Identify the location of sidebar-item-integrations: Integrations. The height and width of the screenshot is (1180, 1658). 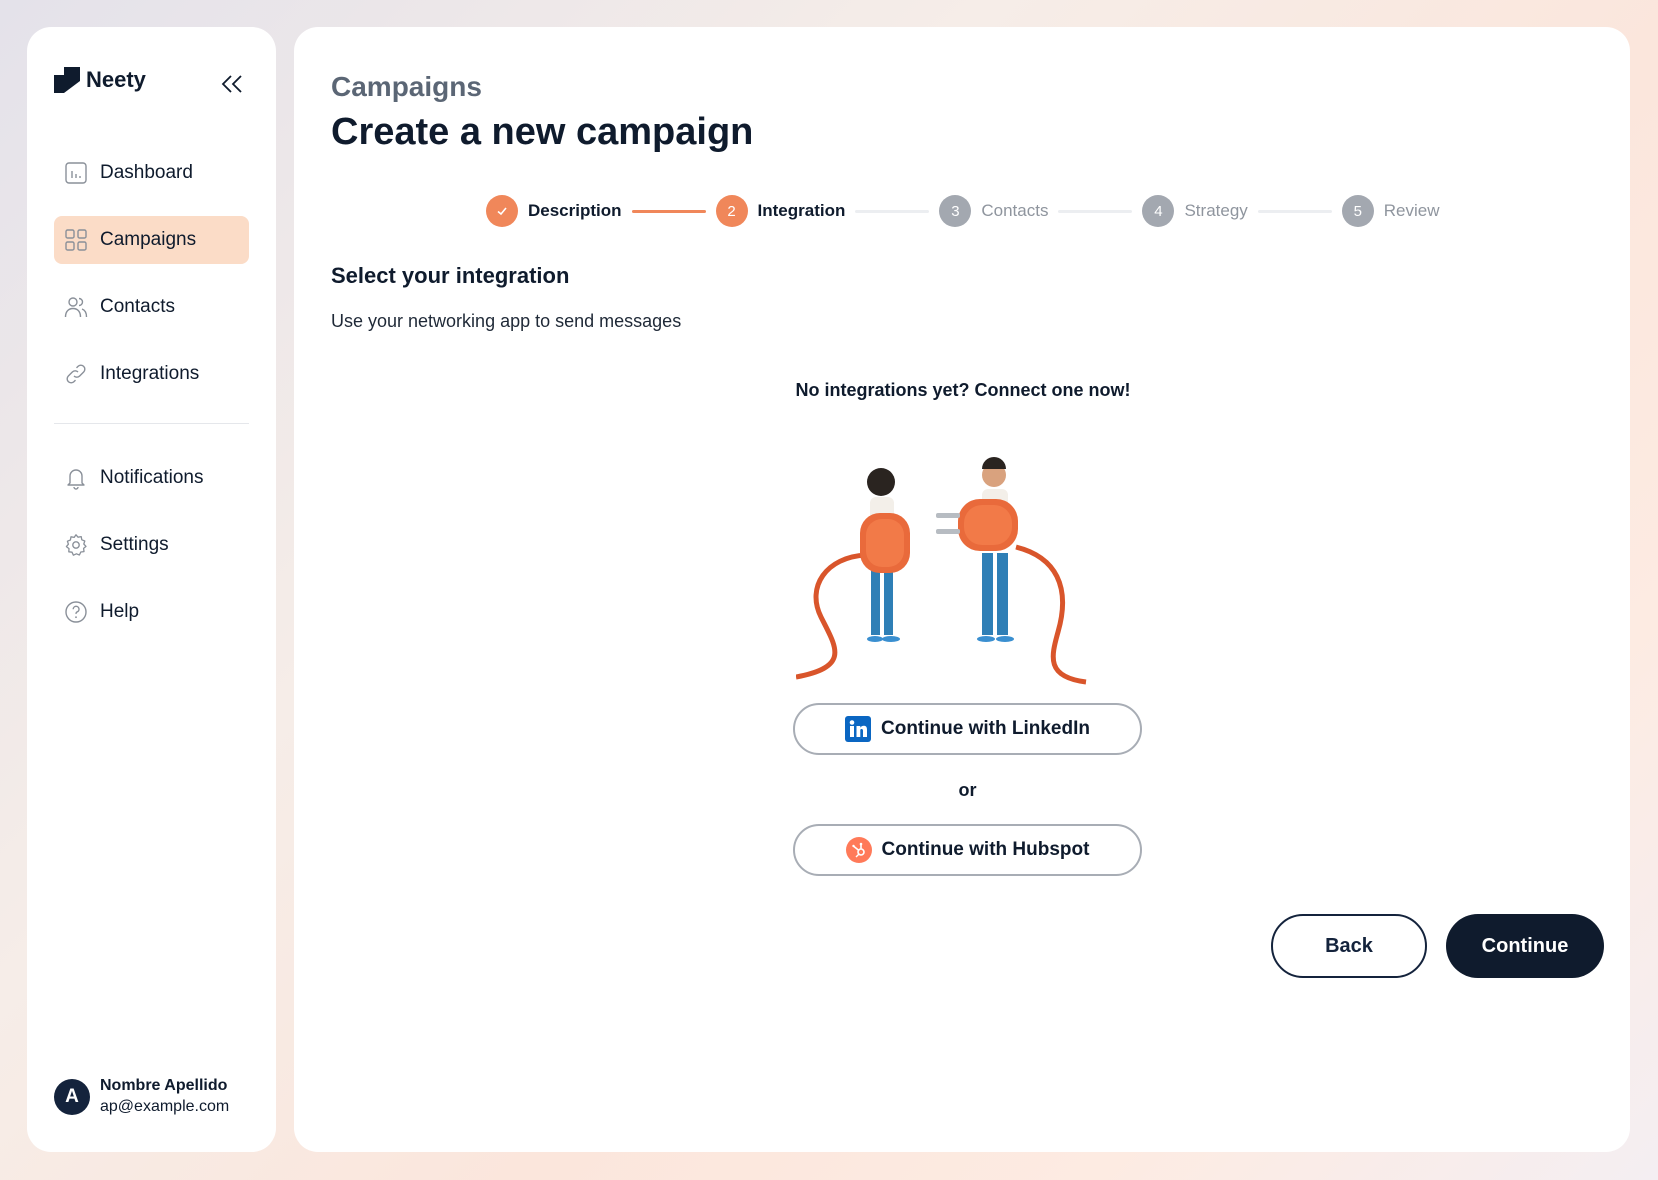
(151, 374).